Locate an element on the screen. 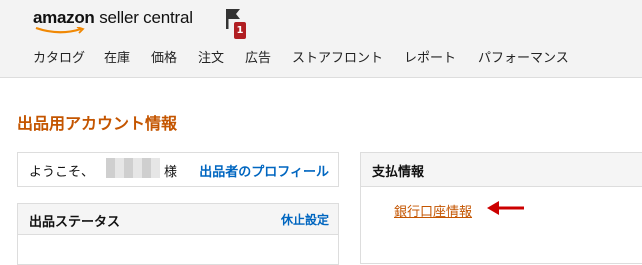 This screenshot has height=265, width=642. listing-status-panel: 出品ステータス 休止設定 is located at coordinates (178, 234).